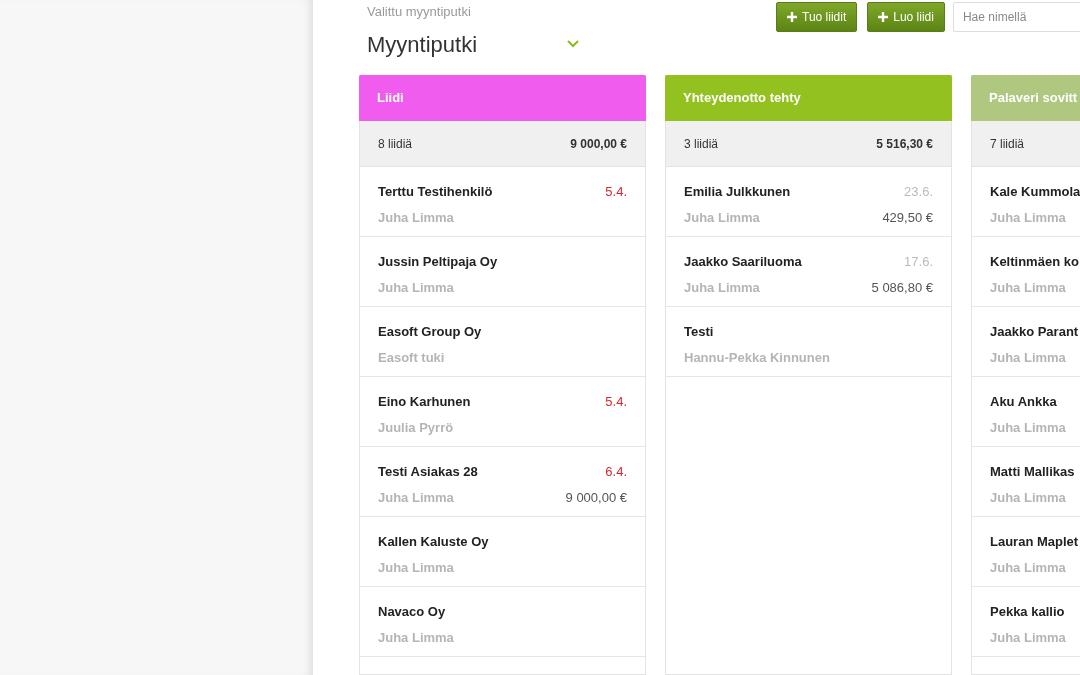 Image resolution: width=1080 pixels, height=675 pixels. I want to click on lead-card: Eino Karhunen 5.4. Juulia Pyrrö, so click(502, 412).